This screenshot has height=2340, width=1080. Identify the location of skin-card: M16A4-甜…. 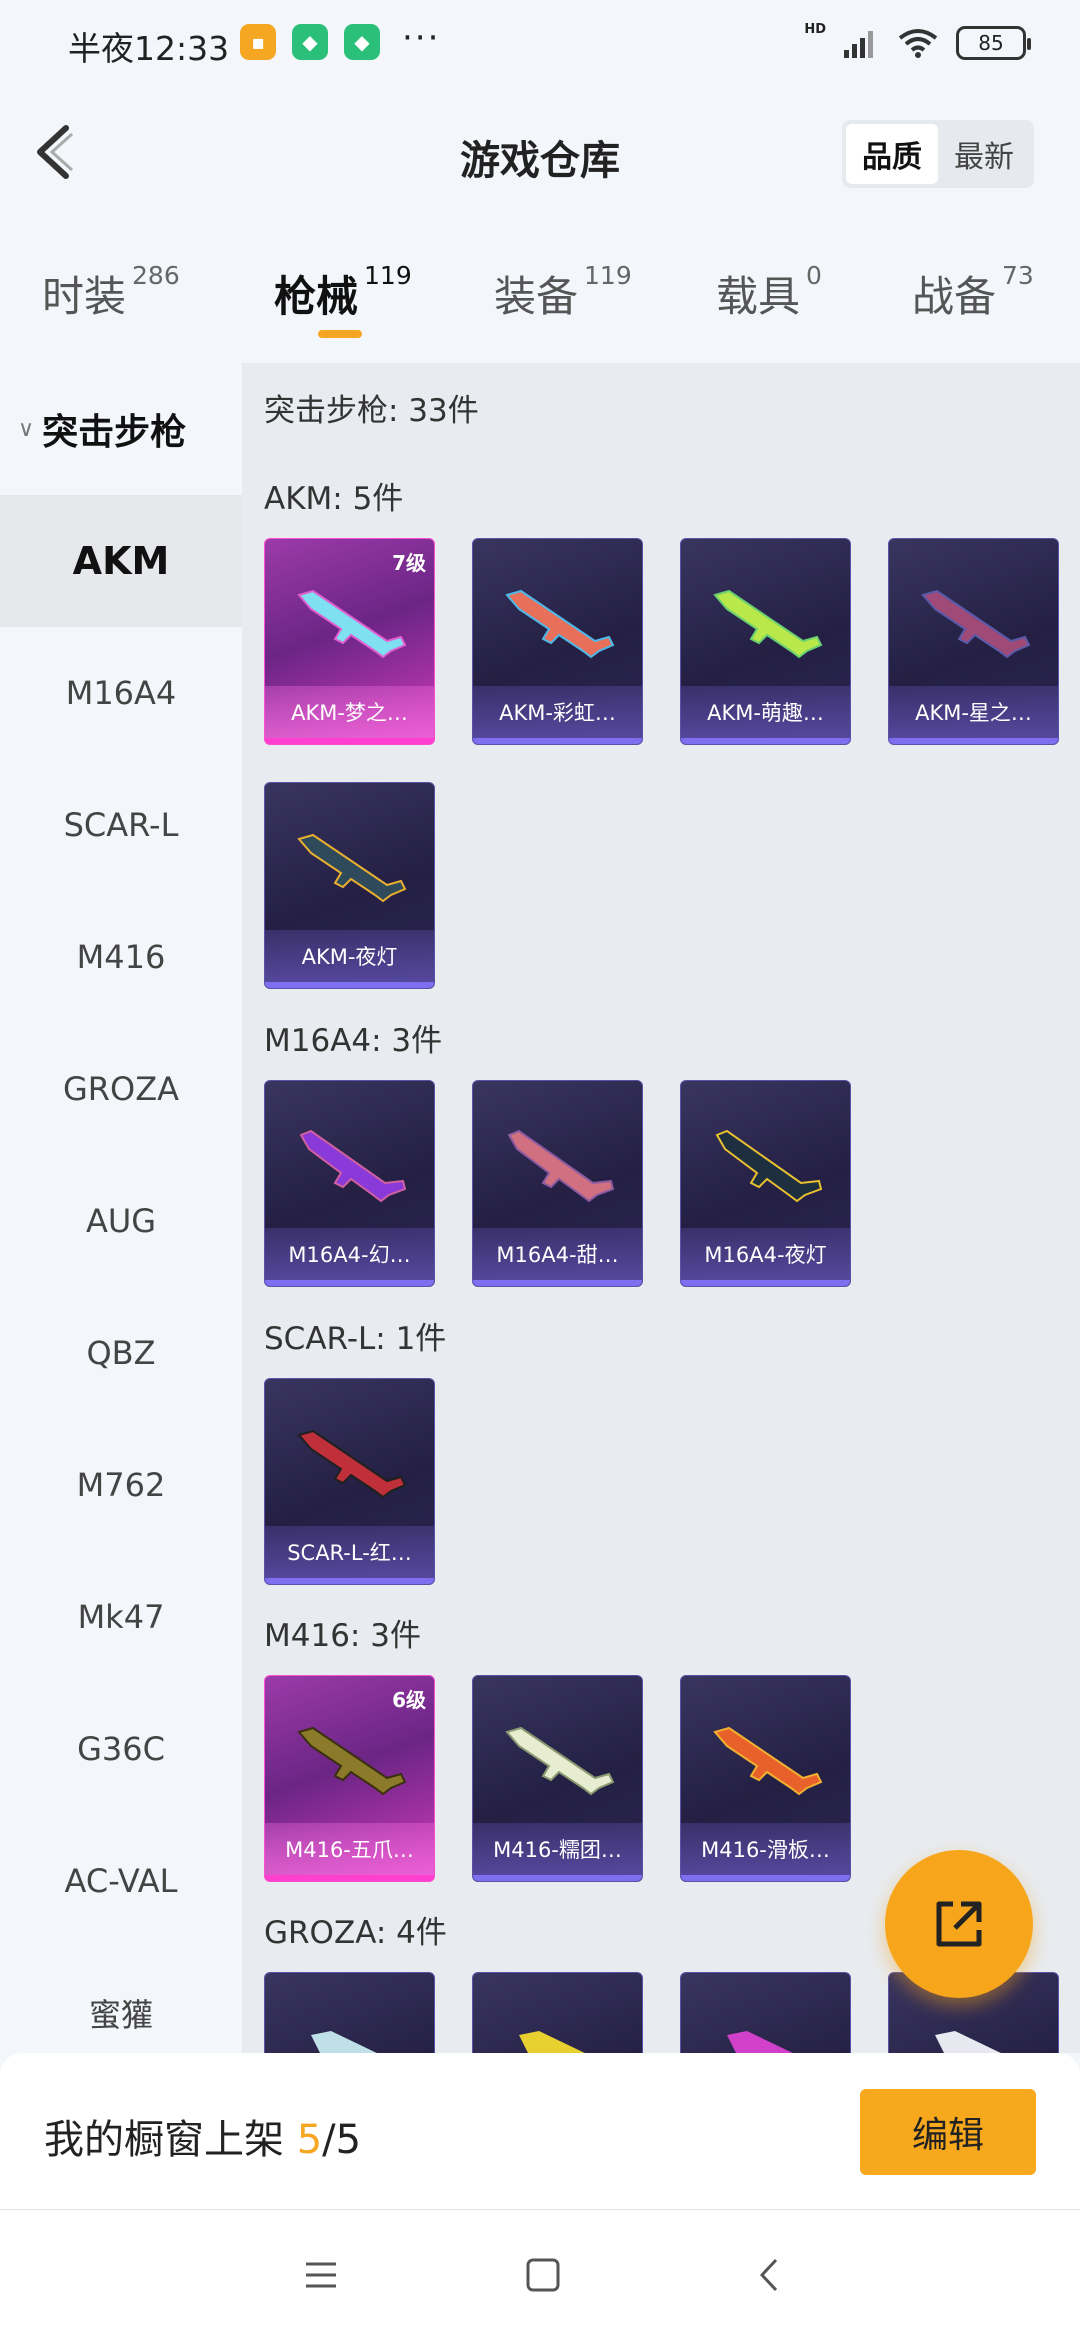
(557, 1183).